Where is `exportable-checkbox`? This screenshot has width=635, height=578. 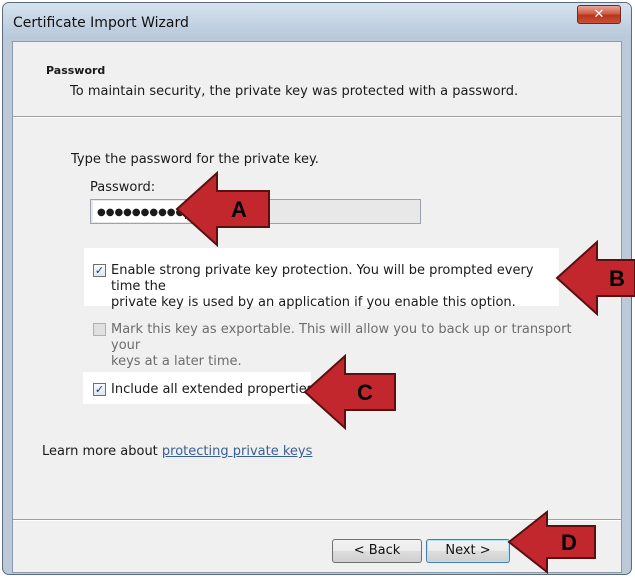
exportable-checkbox is located at coordinates (99, 329).